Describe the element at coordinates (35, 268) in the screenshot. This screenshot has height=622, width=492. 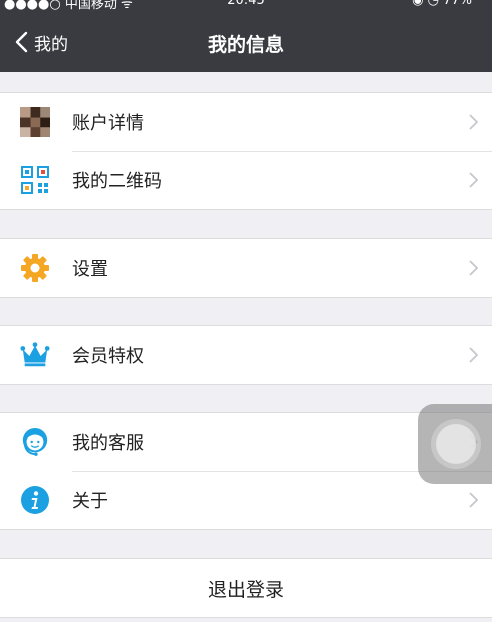
I see `gear-icon` at that location.